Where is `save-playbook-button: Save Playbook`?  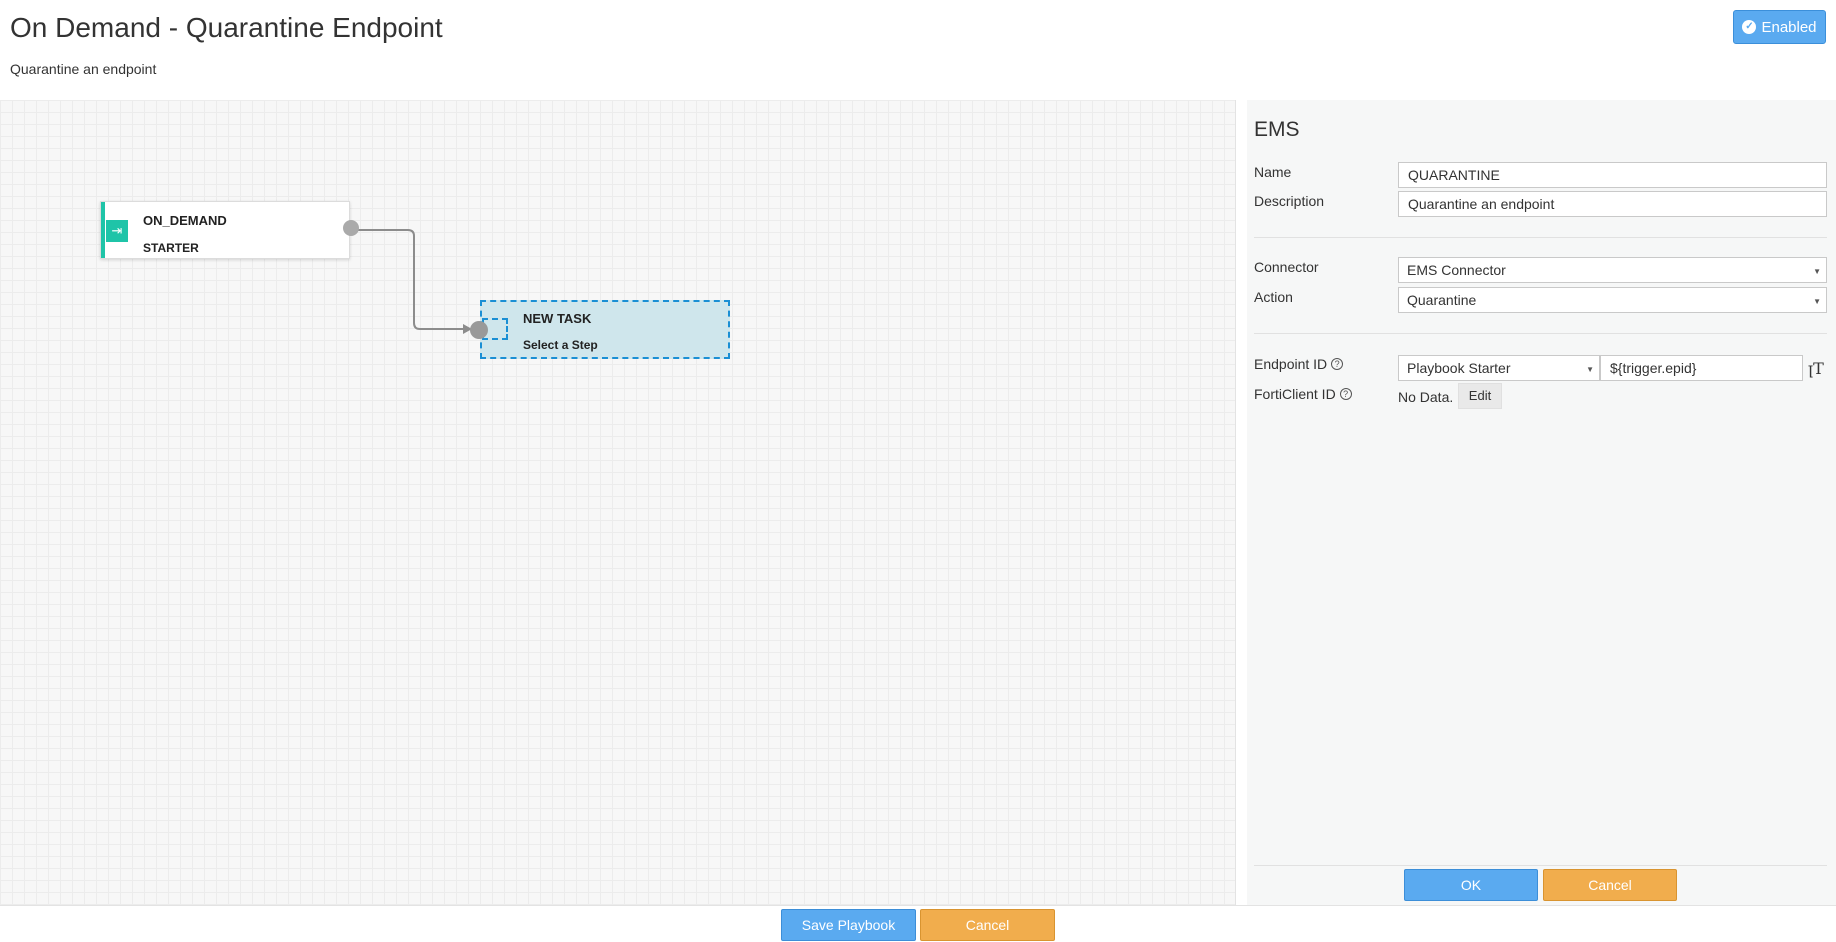 save-playbook-button: Save Playbook is located at coordinates (848, 925).